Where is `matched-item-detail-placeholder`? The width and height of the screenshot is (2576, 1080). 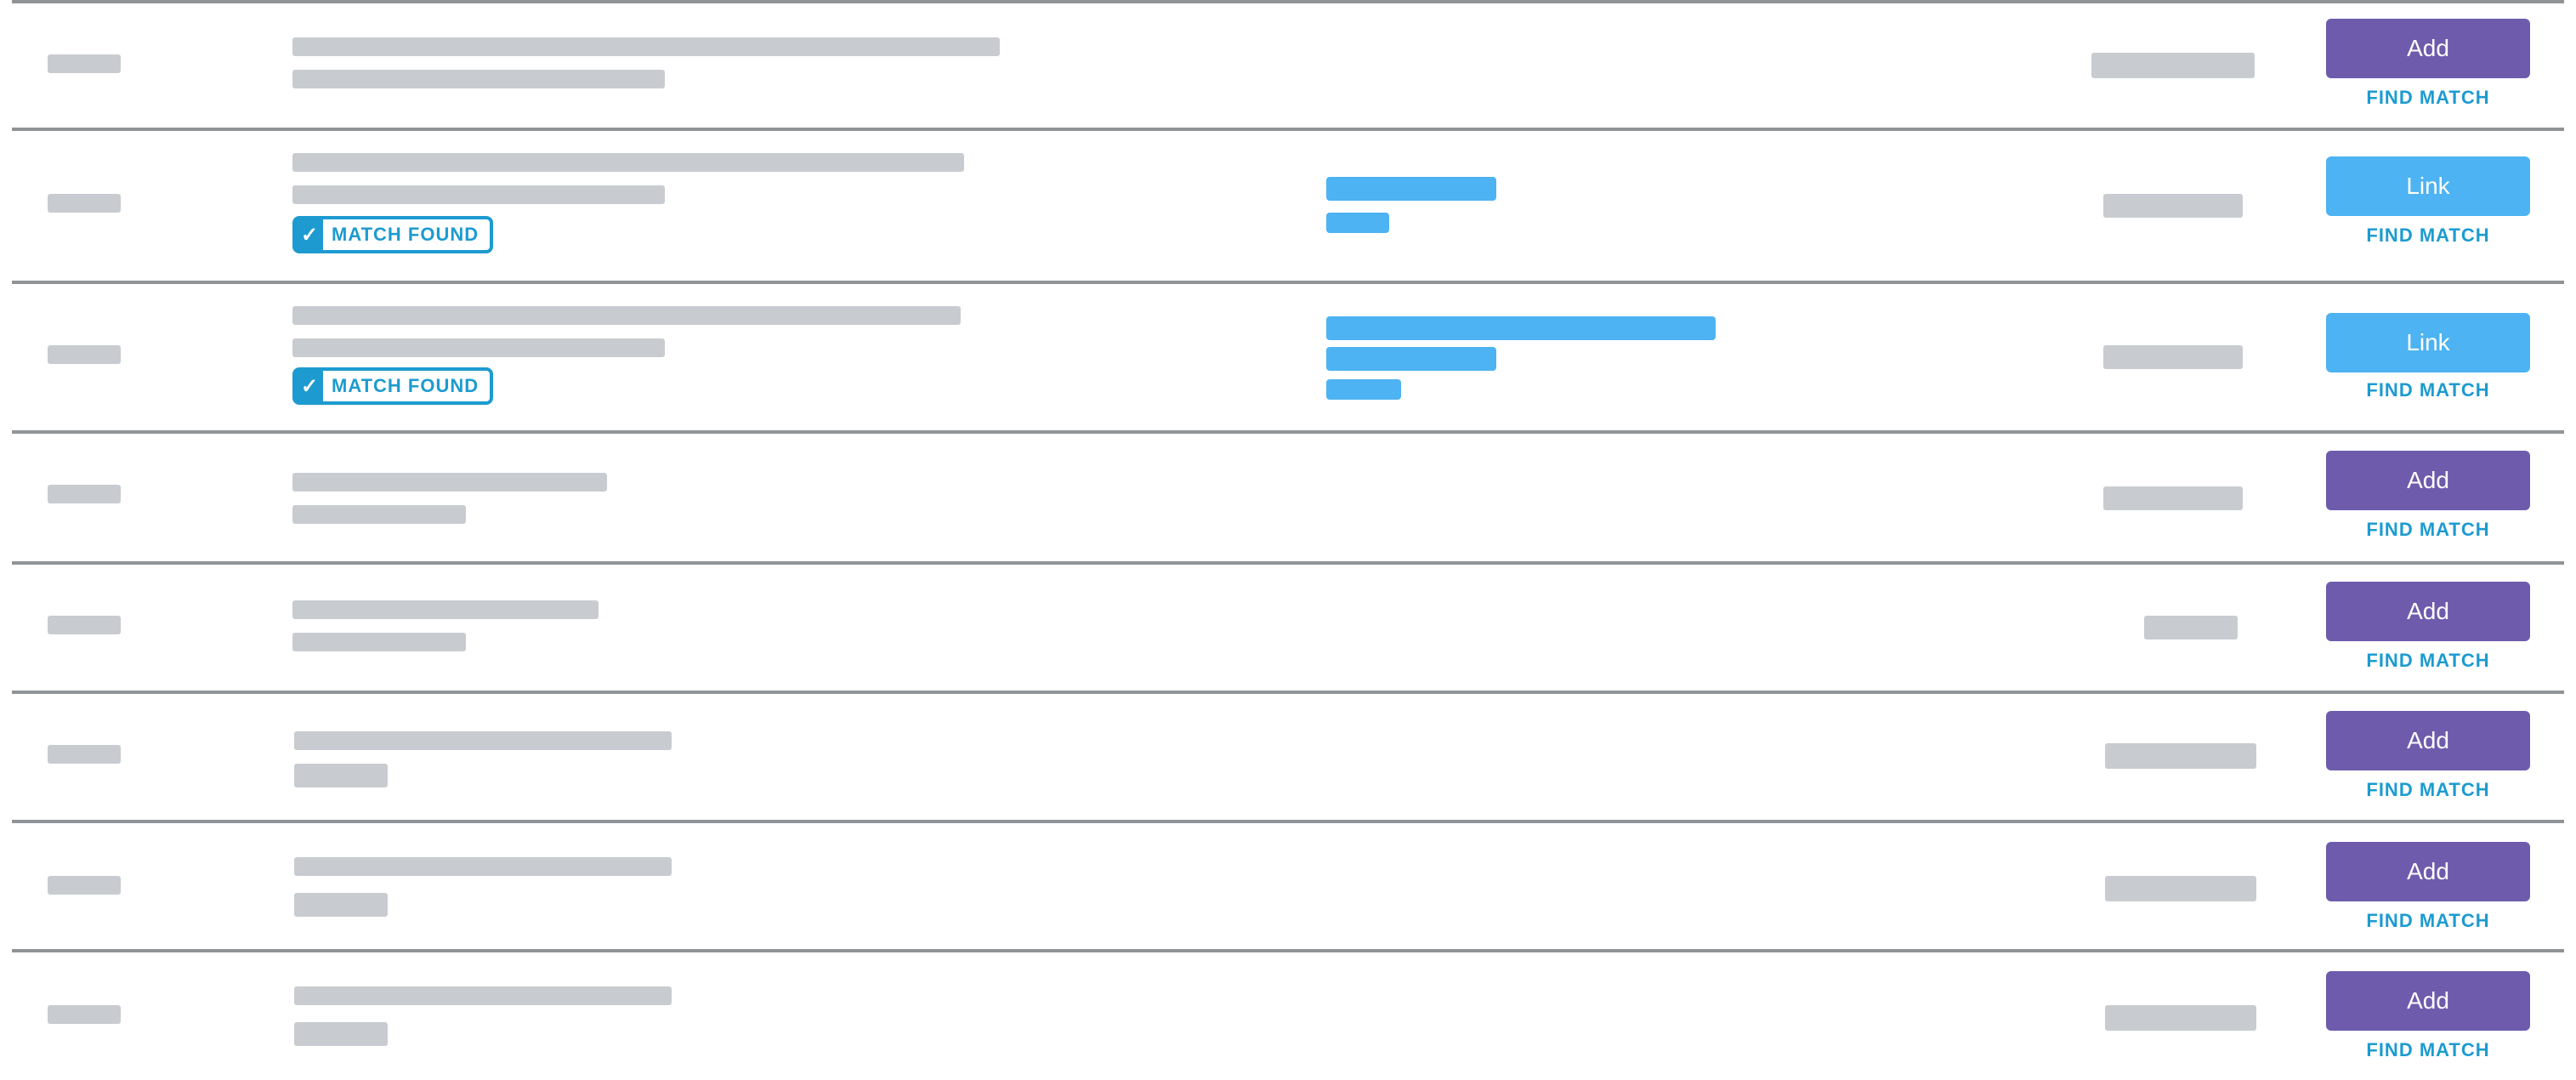
matched-item-detail-placeholder is located at coordinates (1364, 389).